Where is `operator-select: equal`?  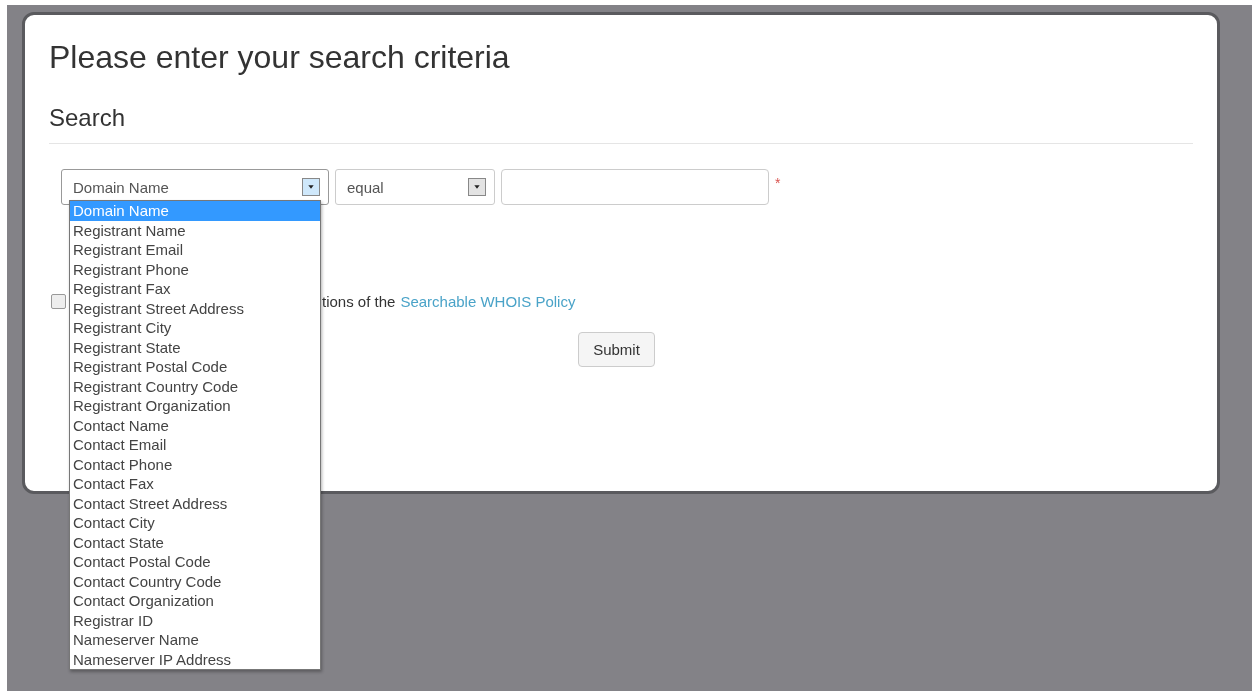
operator-select: equal is located at coordinates (415, 187).